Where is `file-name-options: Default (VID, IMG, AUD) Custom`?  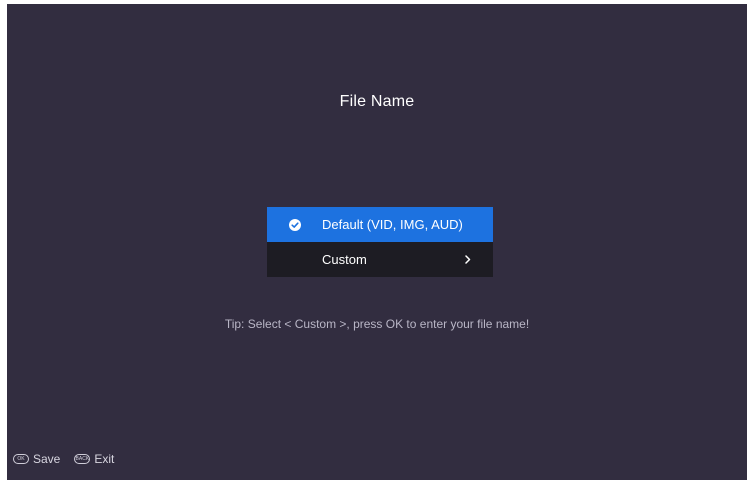
file-name-options: Default (VID, IMG, AUD) Custom is located at coordinates (380, 242).